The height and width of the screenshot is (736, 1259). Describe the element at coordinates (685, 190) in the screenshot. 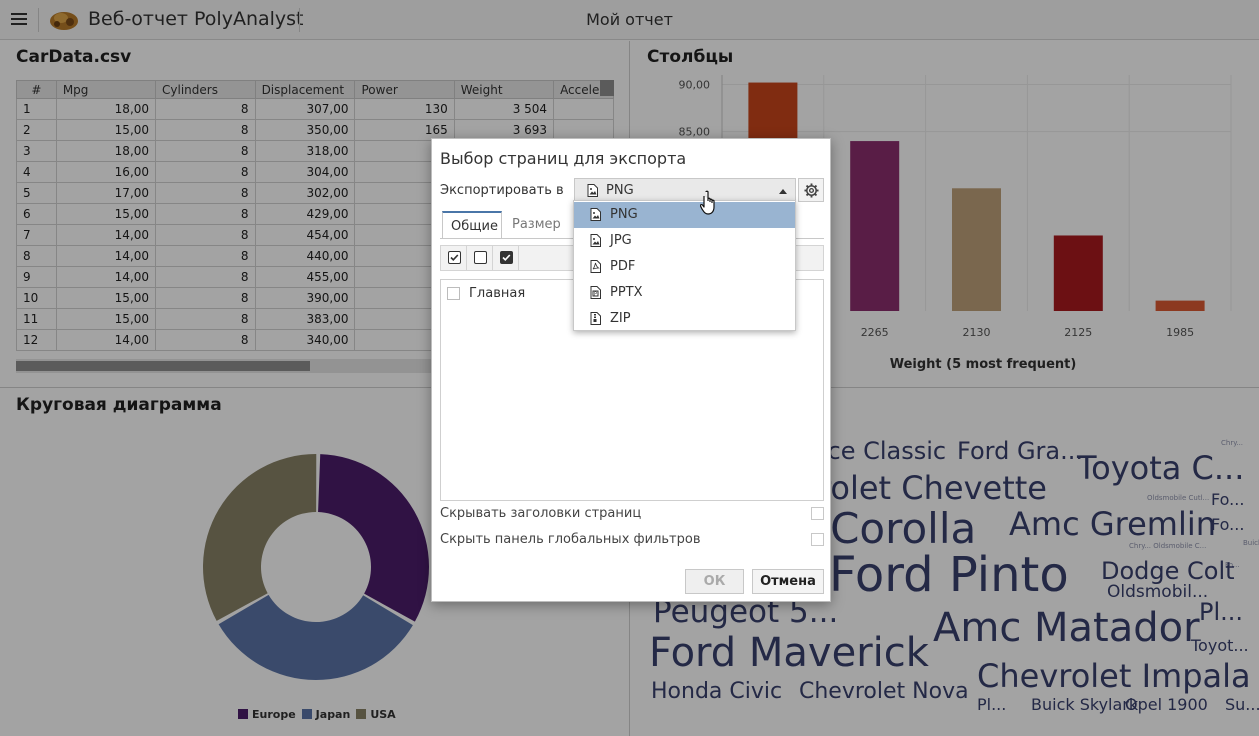

I see `export-format-select: PNG` at that location.